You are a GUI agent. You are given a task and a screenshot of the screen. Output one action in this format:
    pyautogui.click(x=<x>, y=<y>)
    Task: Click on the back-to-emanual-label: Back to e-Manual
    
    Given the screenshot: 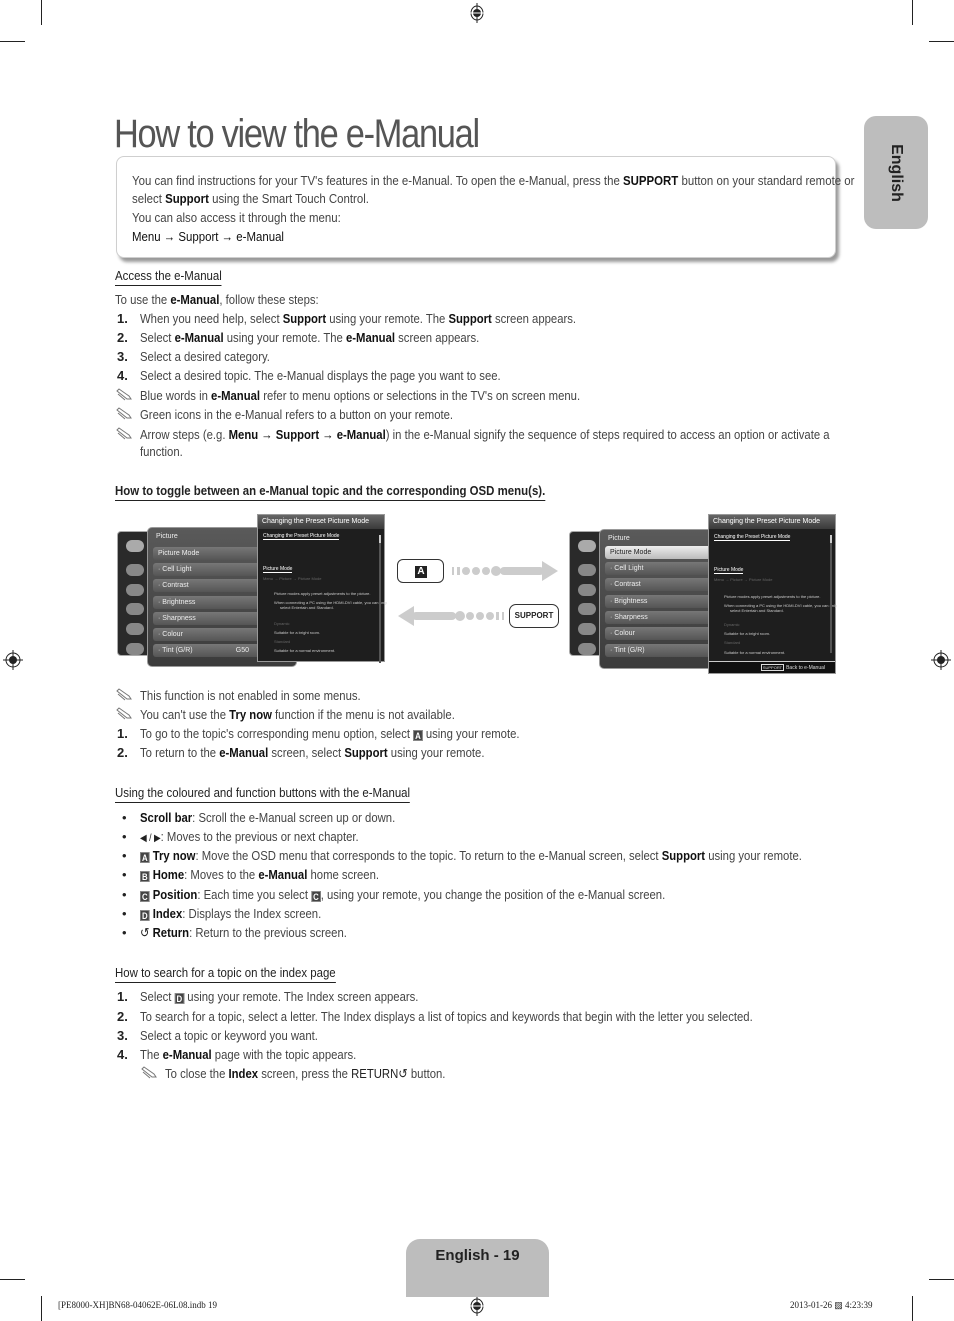 What is the action you would take?
    pyautogui.click(x=805, y=668)
    